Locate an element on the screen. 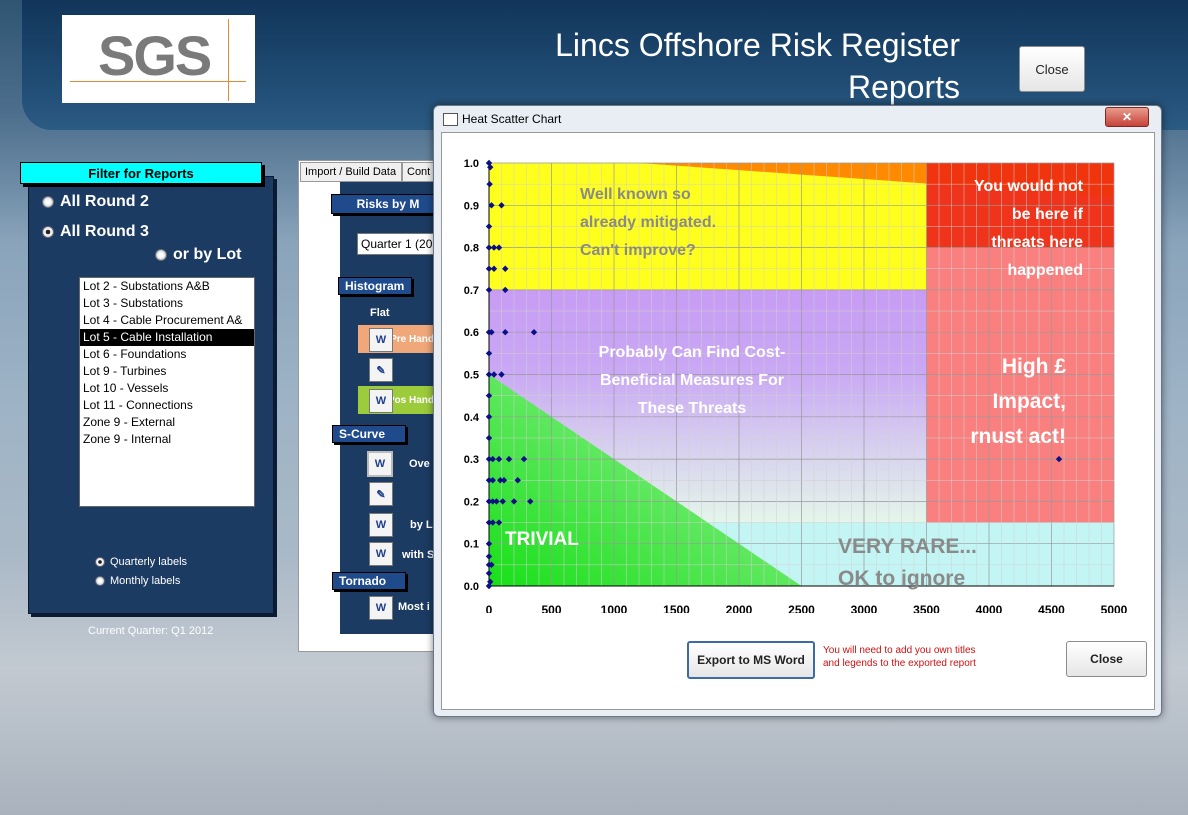  dialog-close-button: Close is located at coordinates (1106, 659).